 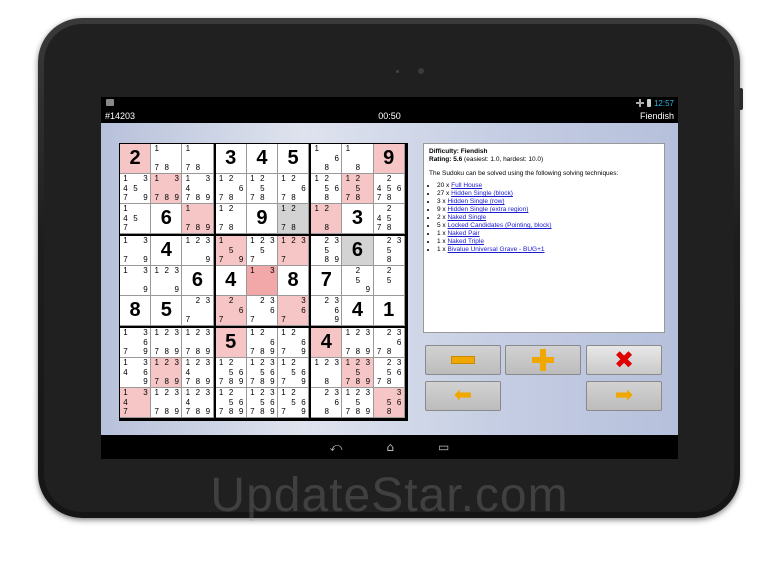 I want to click on sudoku-cell: 12 8, so click(x=327, y=219).